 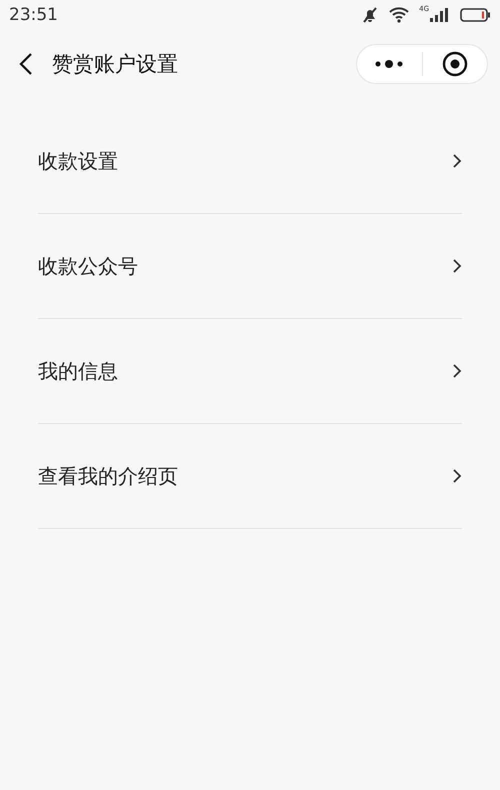 What do you see at coordinates (115, 64) in the screenshot?
I see `page-title: 赞赏账户设置` at bounding box center [115, 64].